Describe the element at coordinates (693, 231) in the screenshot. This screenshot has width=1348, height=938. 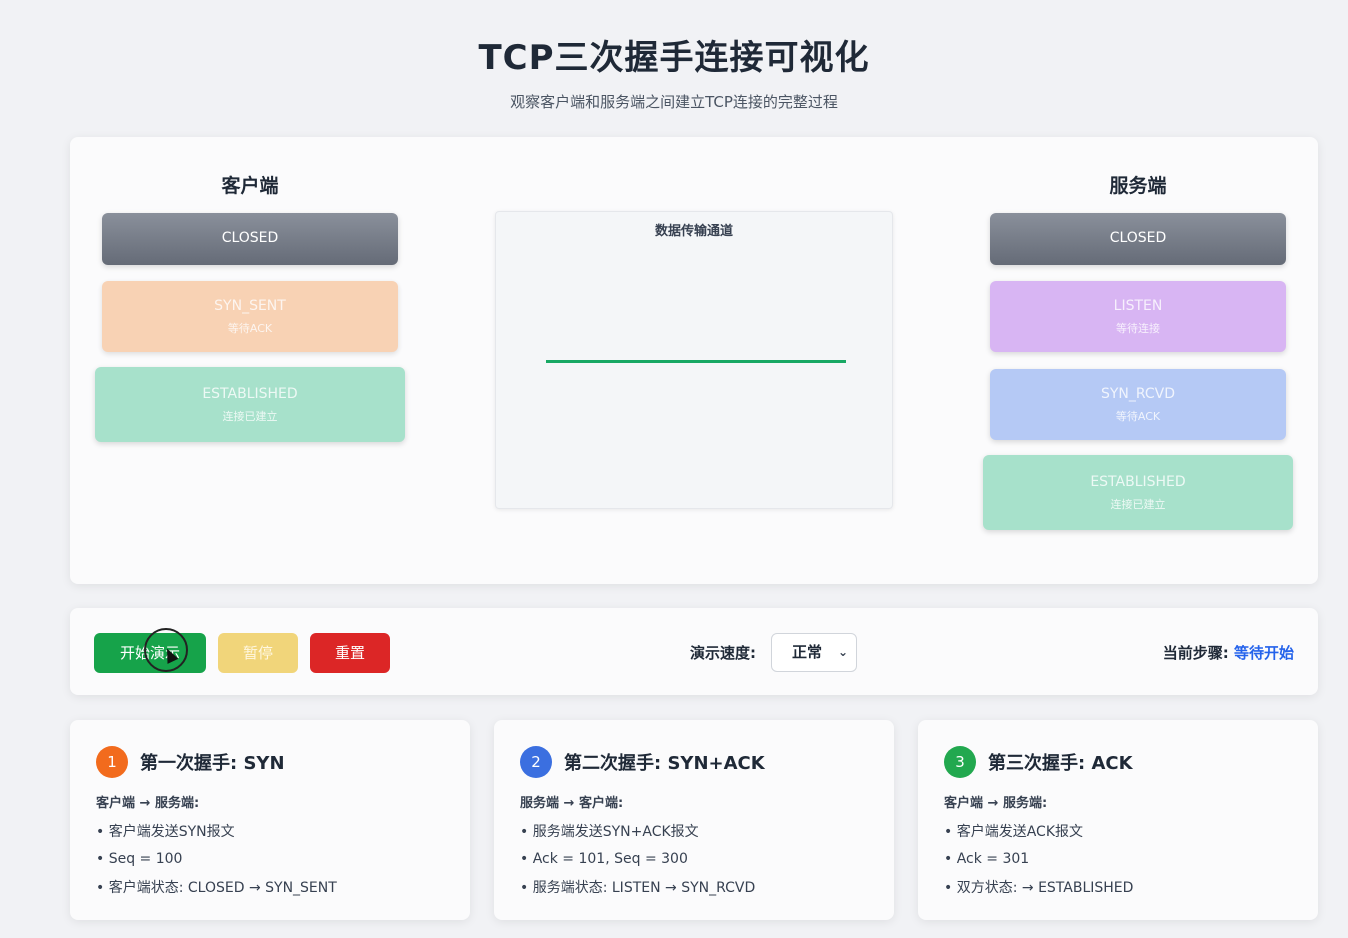
I see `channel-title: 数据传输通道` at that location.